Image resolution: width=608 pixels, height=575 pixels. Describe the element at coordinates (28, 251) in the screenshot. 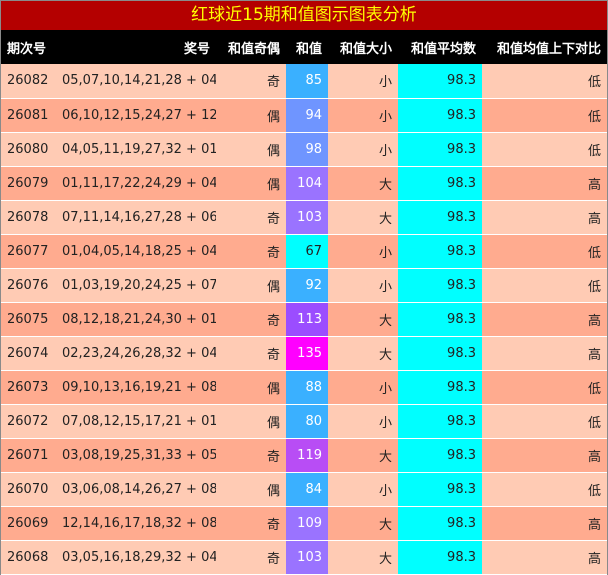

I see `period-cell: 26077` at that location.